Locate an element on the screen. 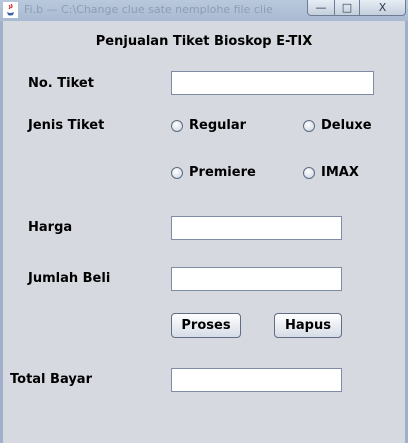 This screenshot has width=408, height=443. radio-regular-label: Regular is located at coordinates (218, 125).